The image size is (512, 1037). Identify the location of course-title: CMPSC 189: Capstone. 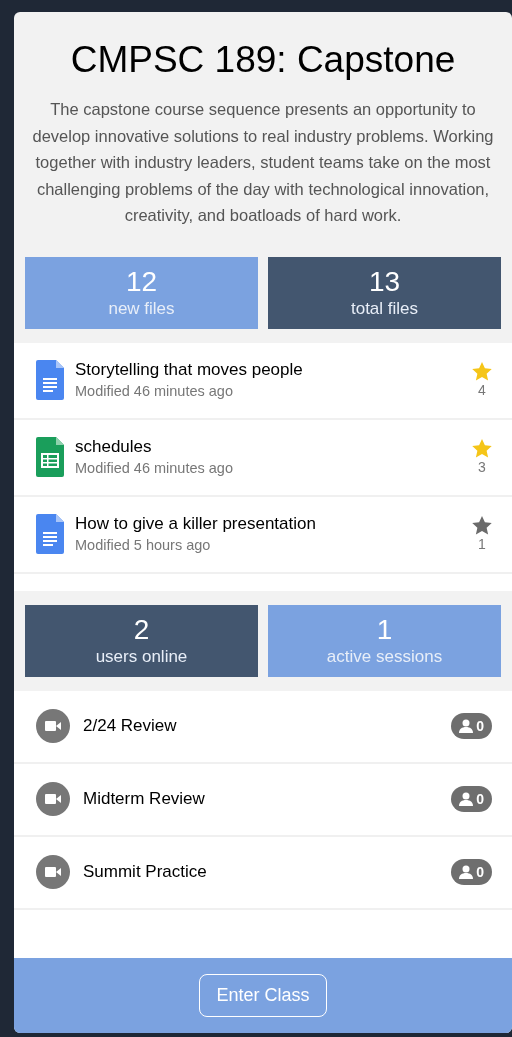
(263, 60).